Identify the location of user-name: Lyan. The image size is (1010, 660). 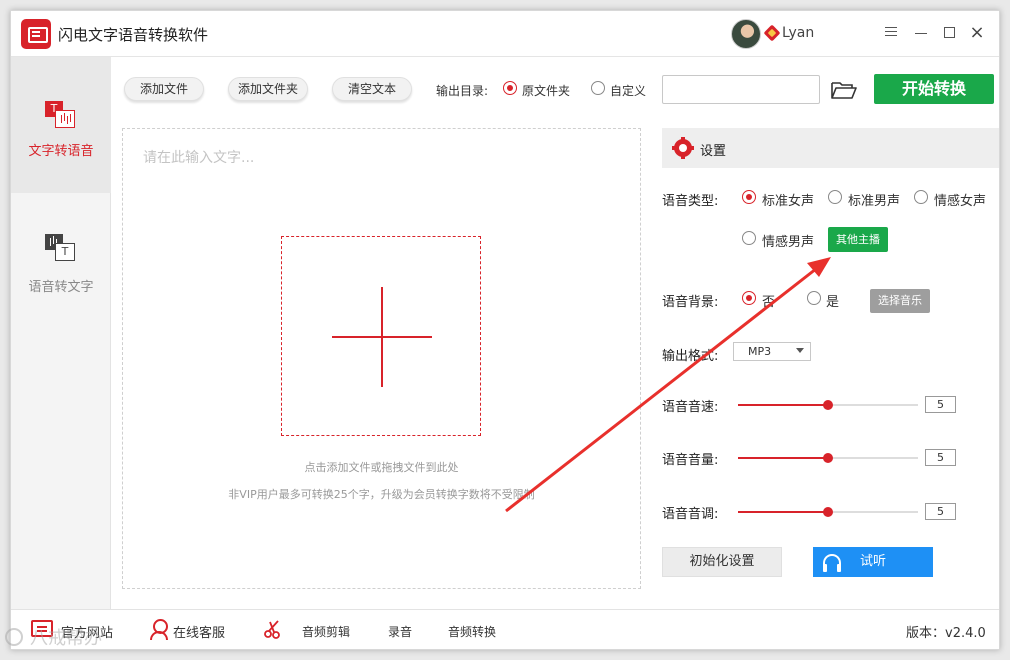
(798, 33).